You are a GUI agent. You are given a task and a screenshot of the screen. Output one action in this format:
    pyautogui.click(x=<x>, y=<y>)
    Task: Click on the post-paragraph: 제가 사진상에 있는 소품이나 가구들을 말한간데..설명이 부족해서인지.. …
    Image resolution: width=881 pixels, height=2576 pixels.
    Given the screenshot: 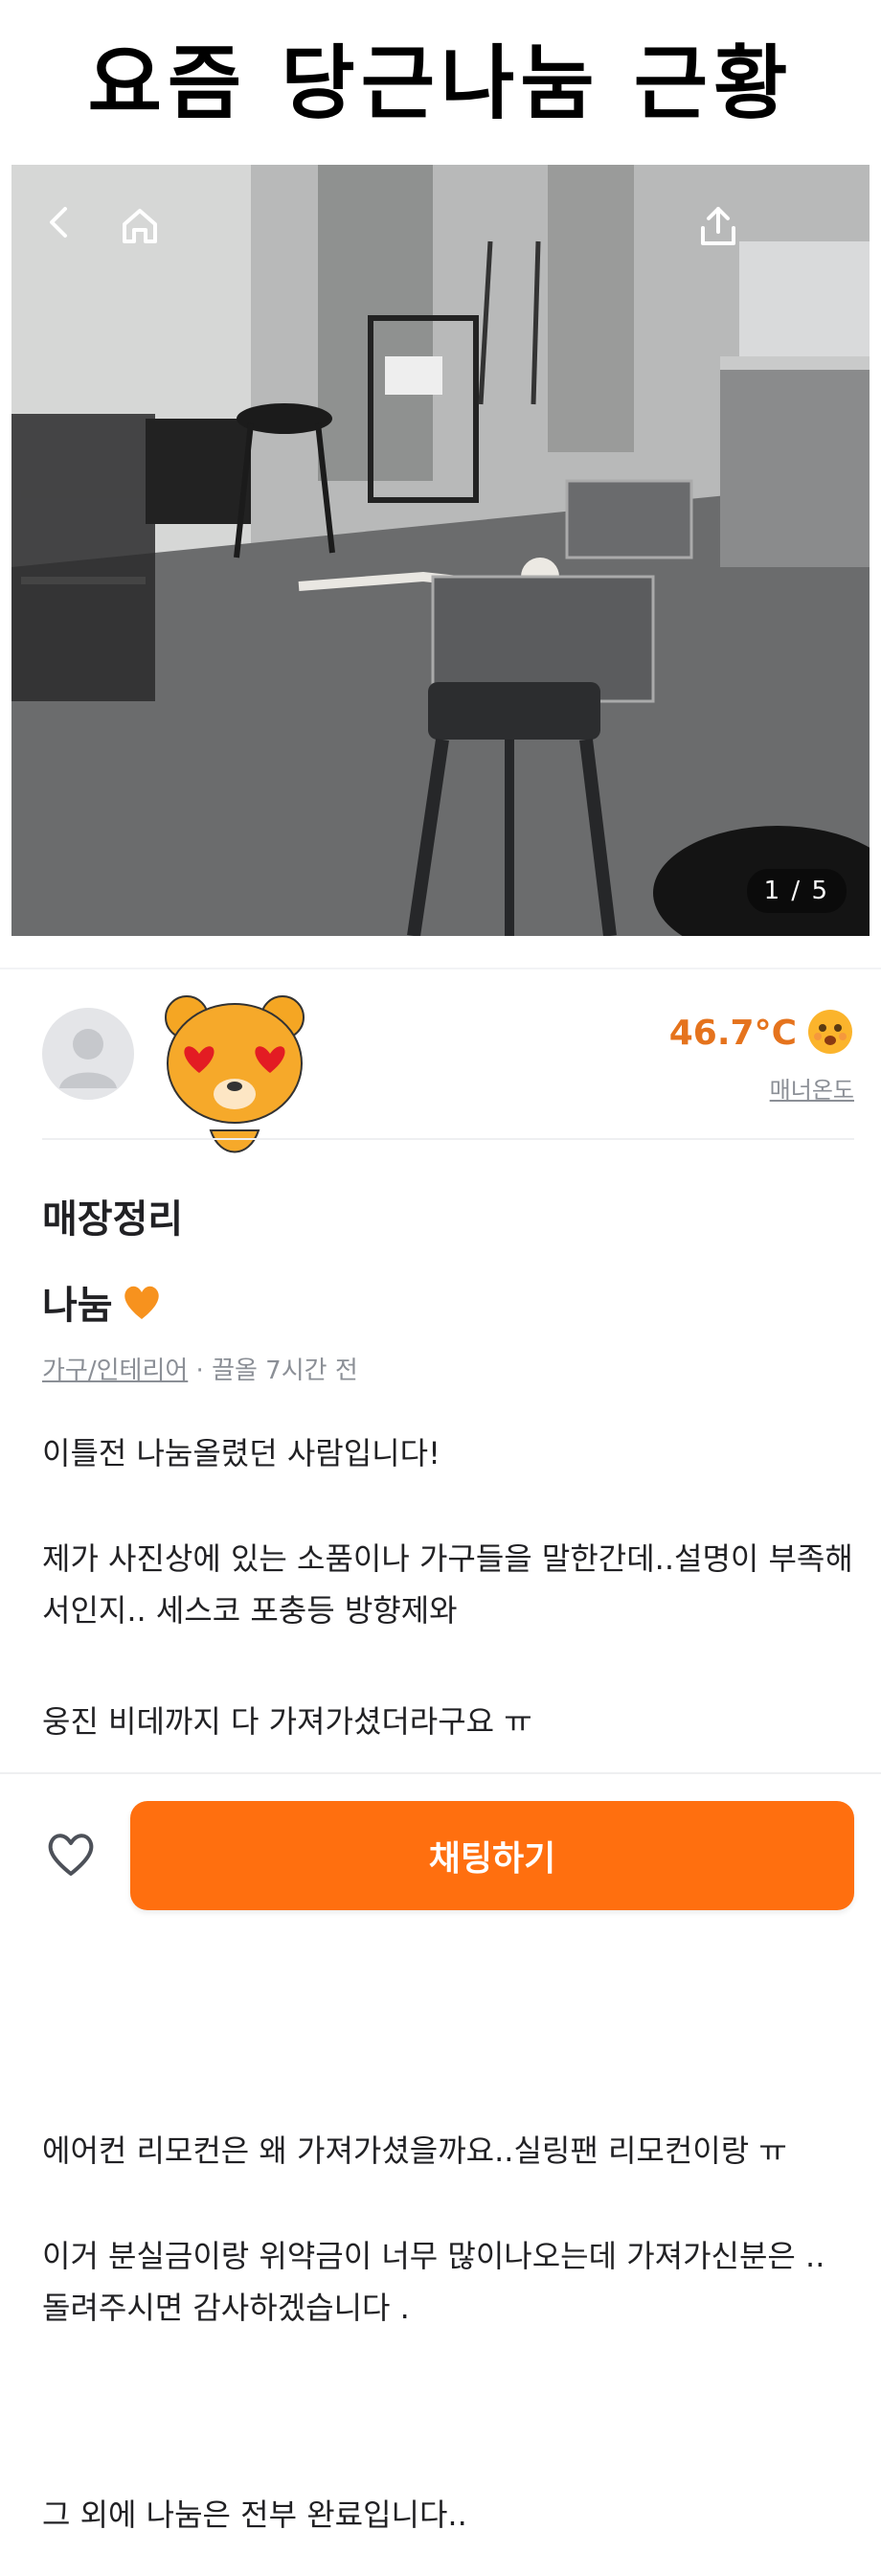 What is the action you would take?
    pyautogui.click(x=447, y=1584)
    